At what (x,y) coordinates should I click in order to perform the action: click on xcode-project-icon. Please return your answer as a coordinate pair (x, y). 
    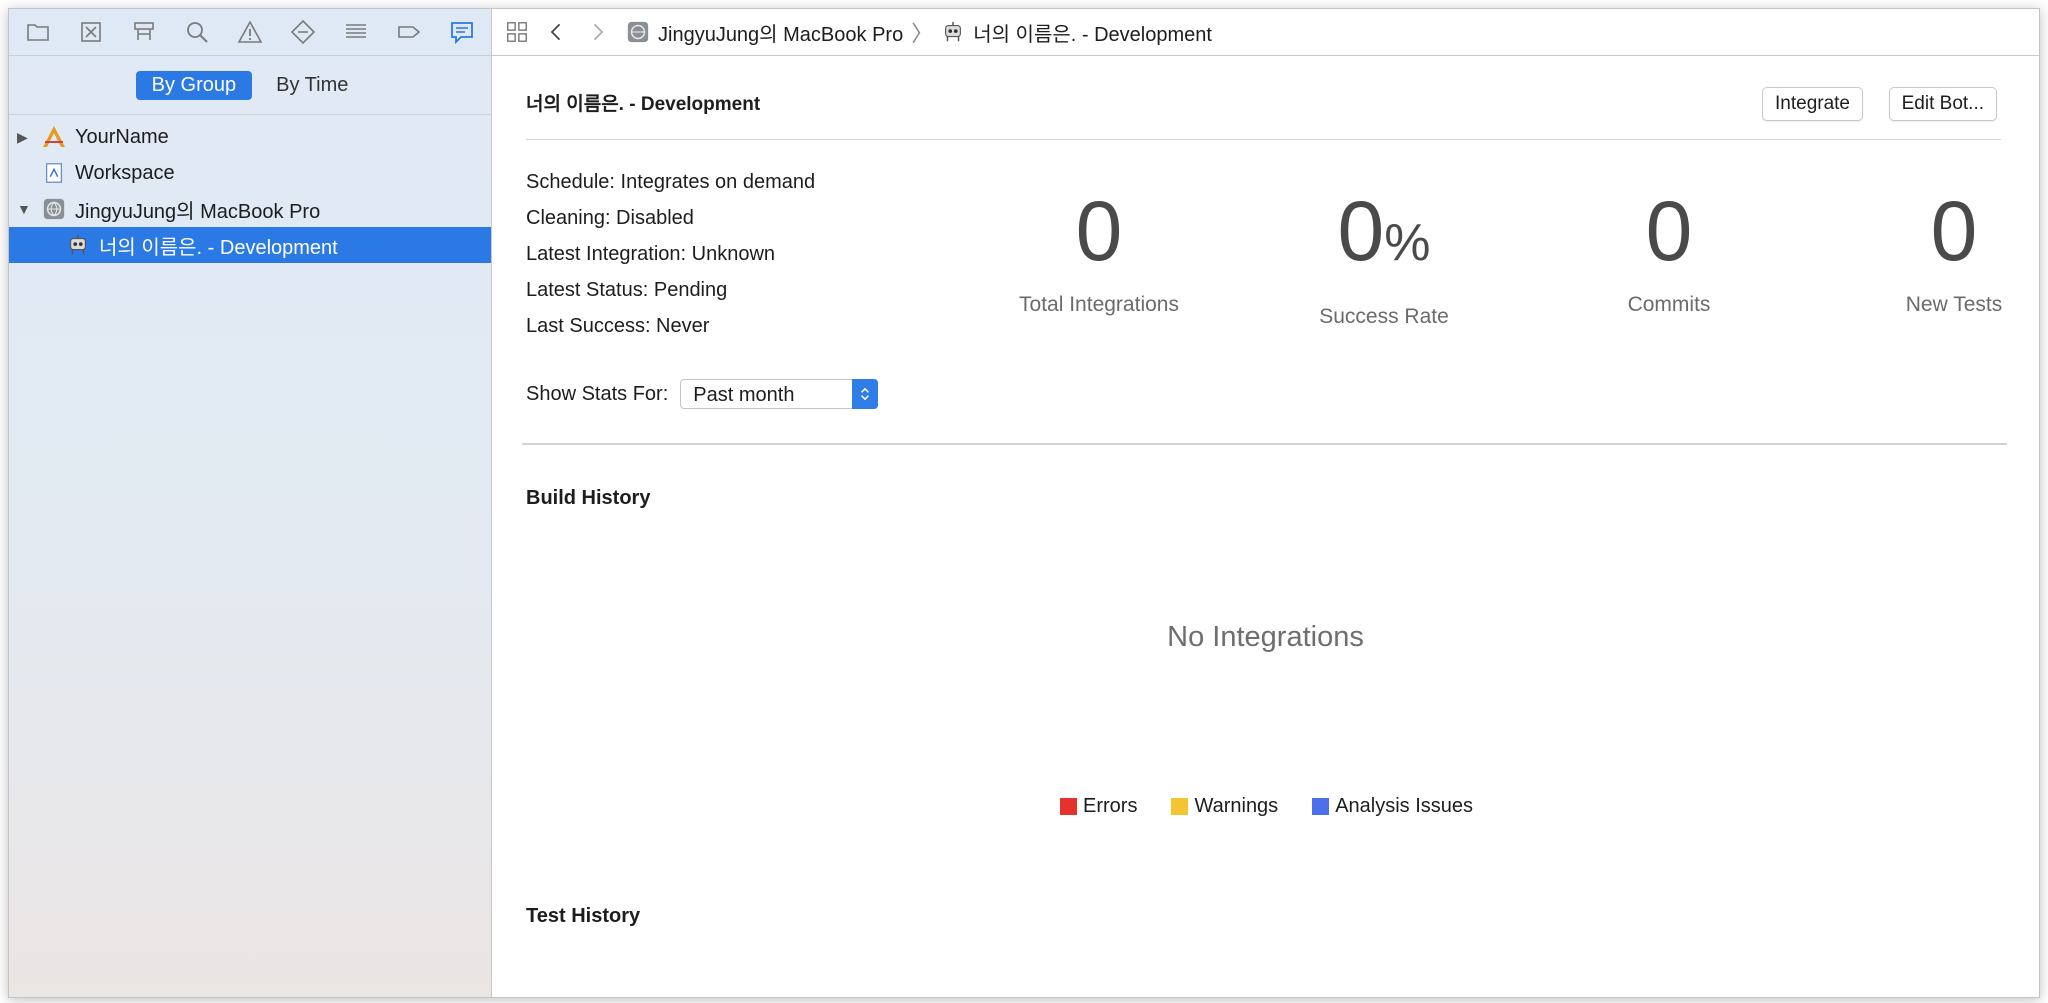
    Looking at the image, I should click on (54, 137).